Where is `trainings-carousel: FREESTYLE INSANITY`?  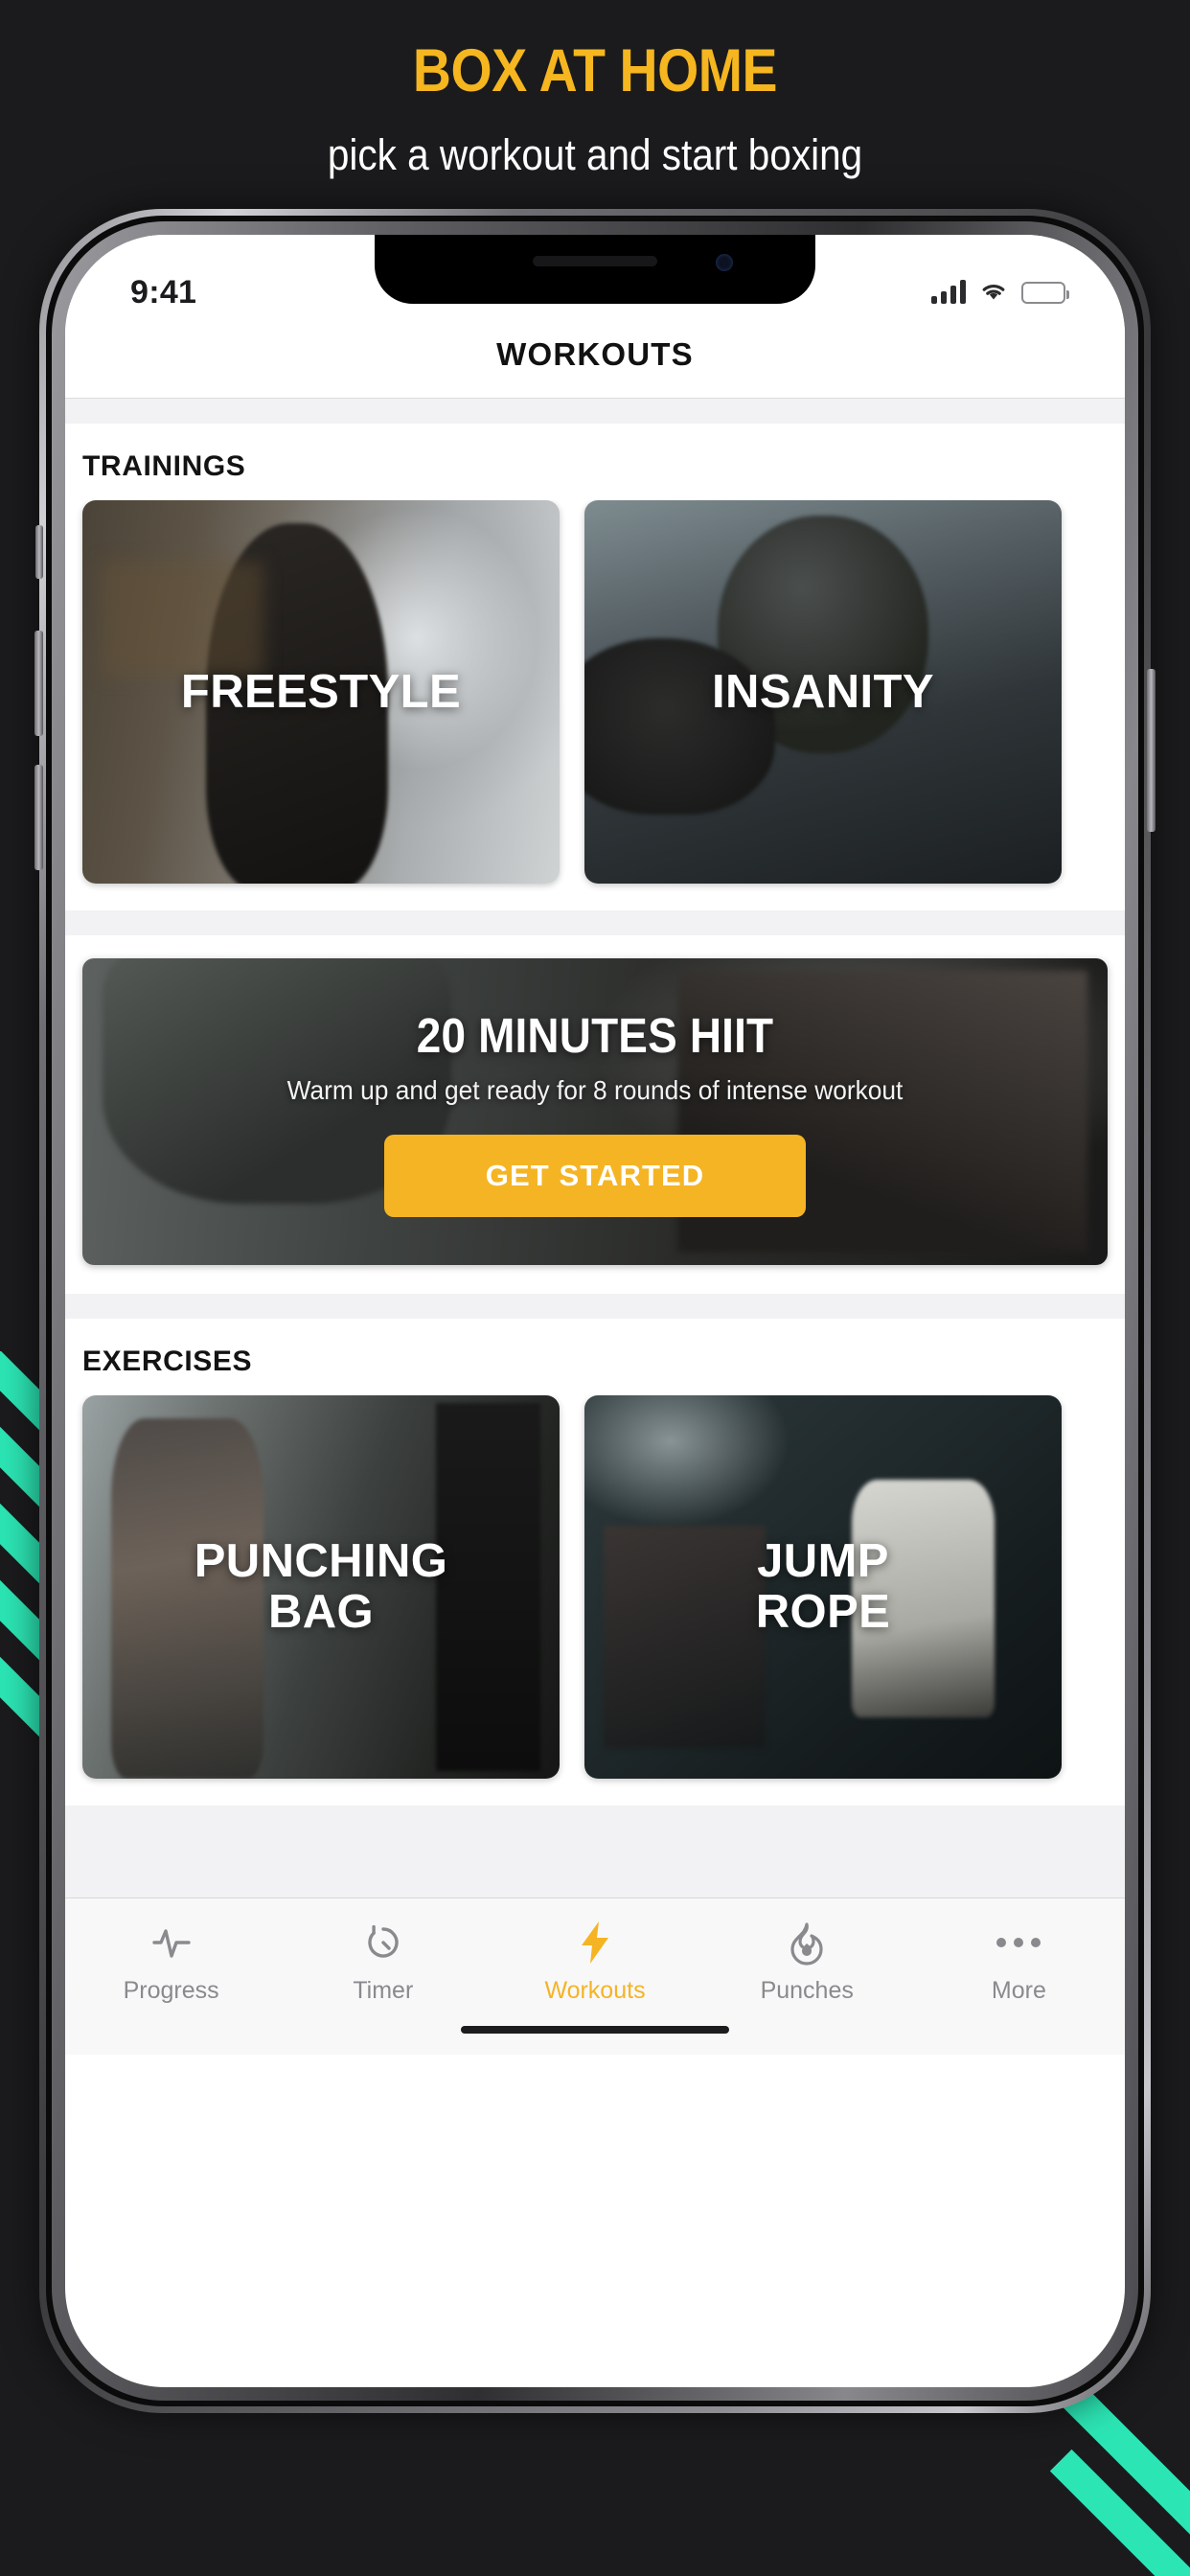
trainings-carousel: FREESTYLE INSANITY is located at coordinates (595, 705).